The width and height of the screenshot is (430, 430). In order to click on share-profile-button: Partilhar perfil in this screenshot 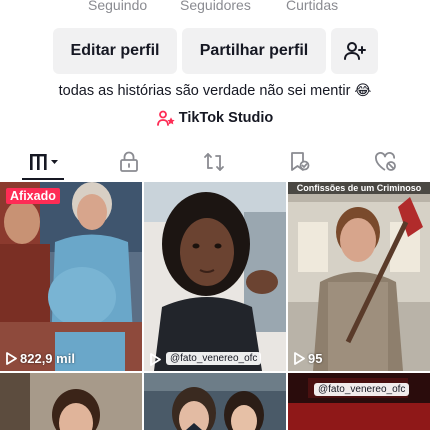, I will do `click(254, 51)`.